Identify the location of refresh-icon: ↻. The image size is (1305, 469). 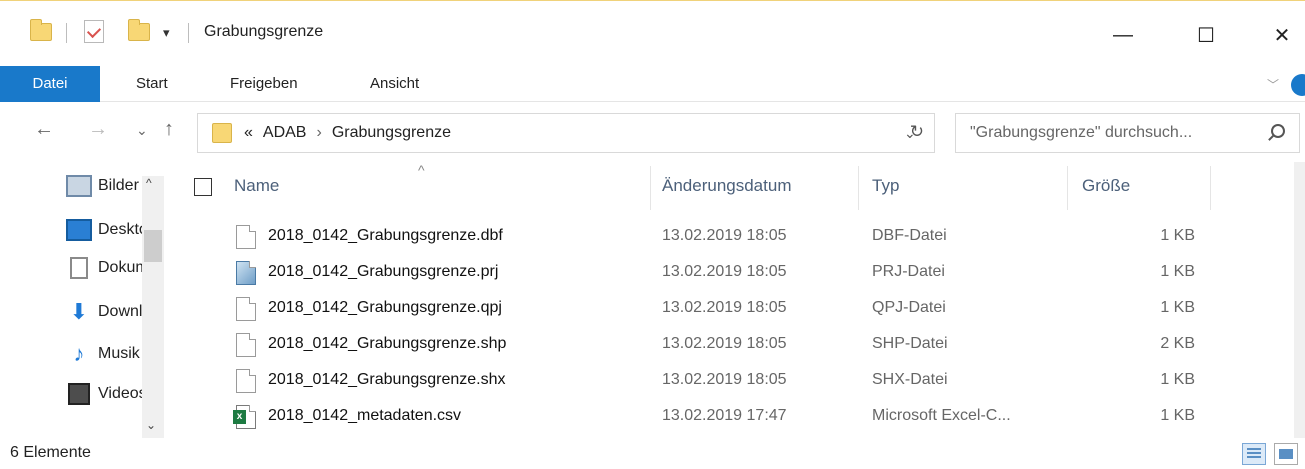
(917, 132).